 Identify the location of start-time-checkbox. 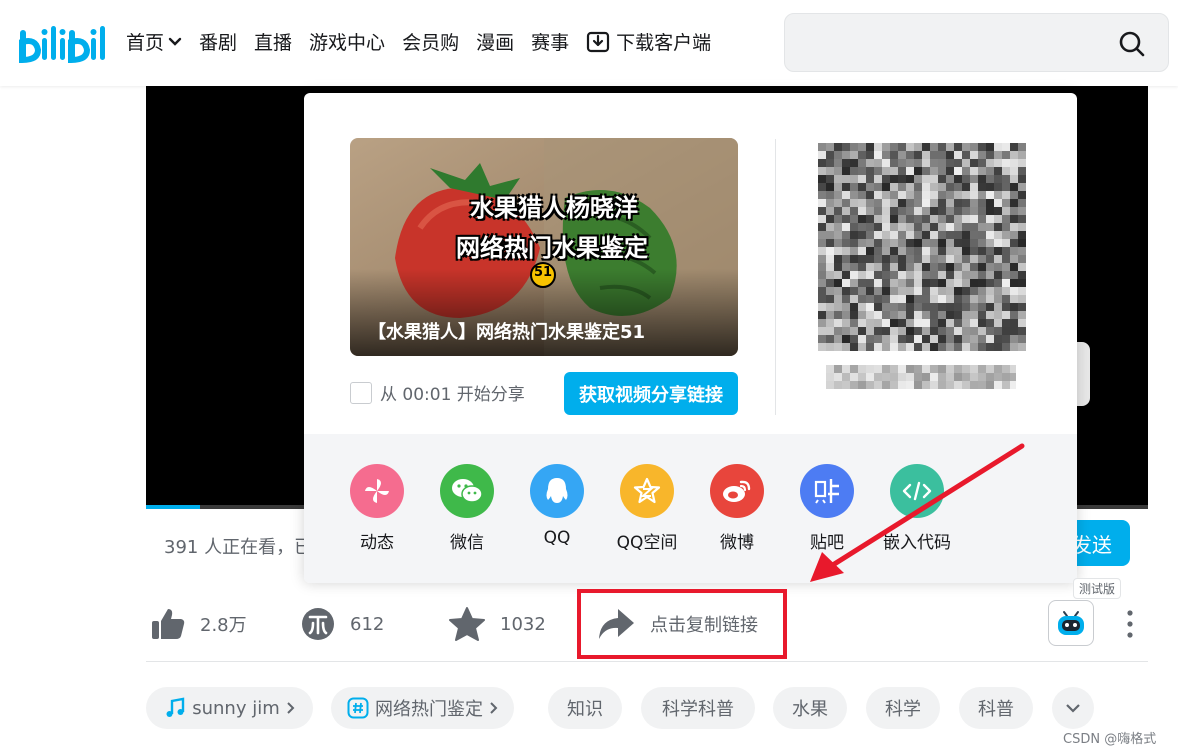
(361, 392).